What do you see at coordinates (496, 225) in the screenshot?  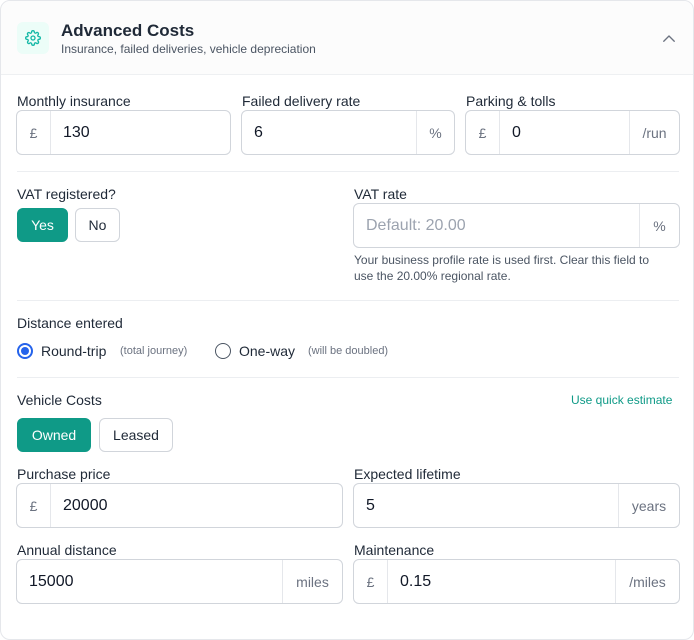 I see `vat-rate-input: Default: 20.00` at bounding box center [496, 225].